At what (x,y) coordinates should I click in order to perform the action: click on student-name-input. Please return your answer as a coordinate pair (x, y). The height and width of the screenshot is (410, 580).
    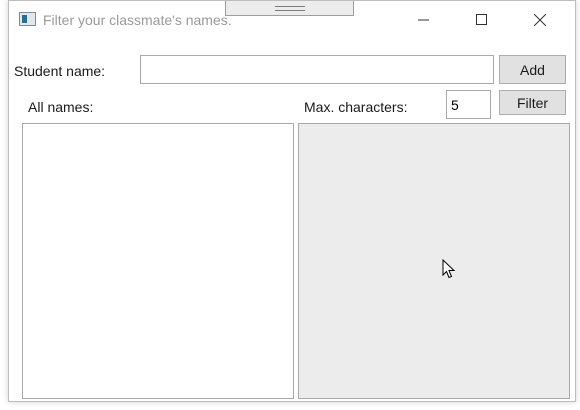
    Looking at the image, I should click on (317, 69).